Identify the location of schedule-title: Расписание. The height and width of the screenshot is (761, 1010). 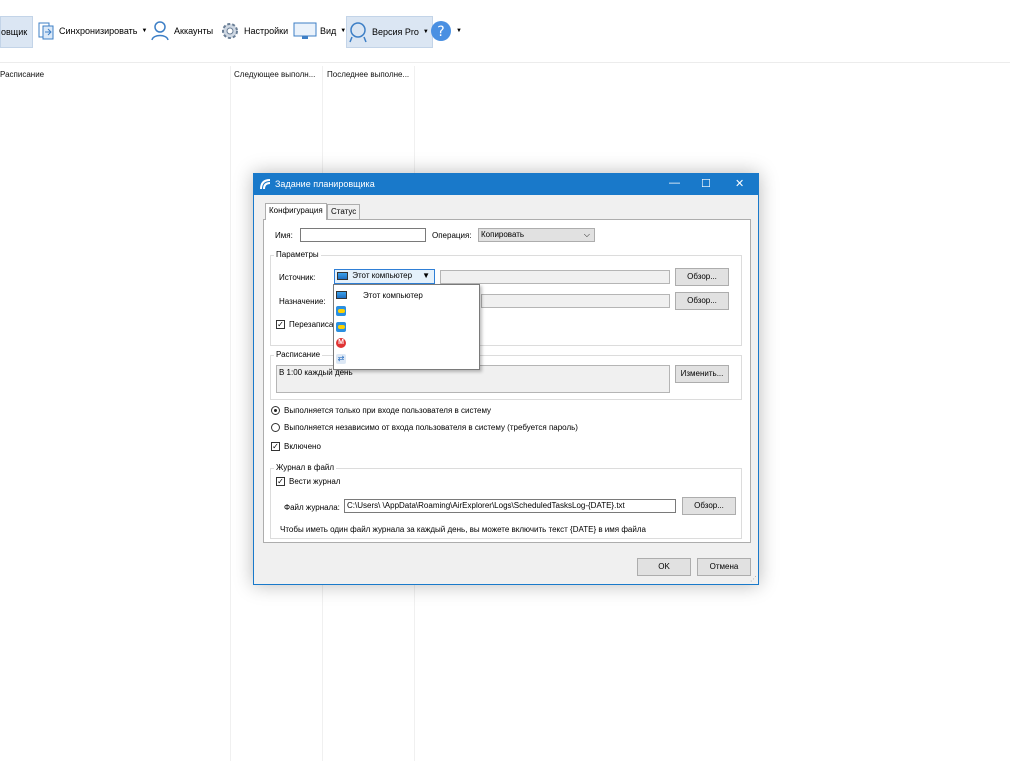
(298, 354).